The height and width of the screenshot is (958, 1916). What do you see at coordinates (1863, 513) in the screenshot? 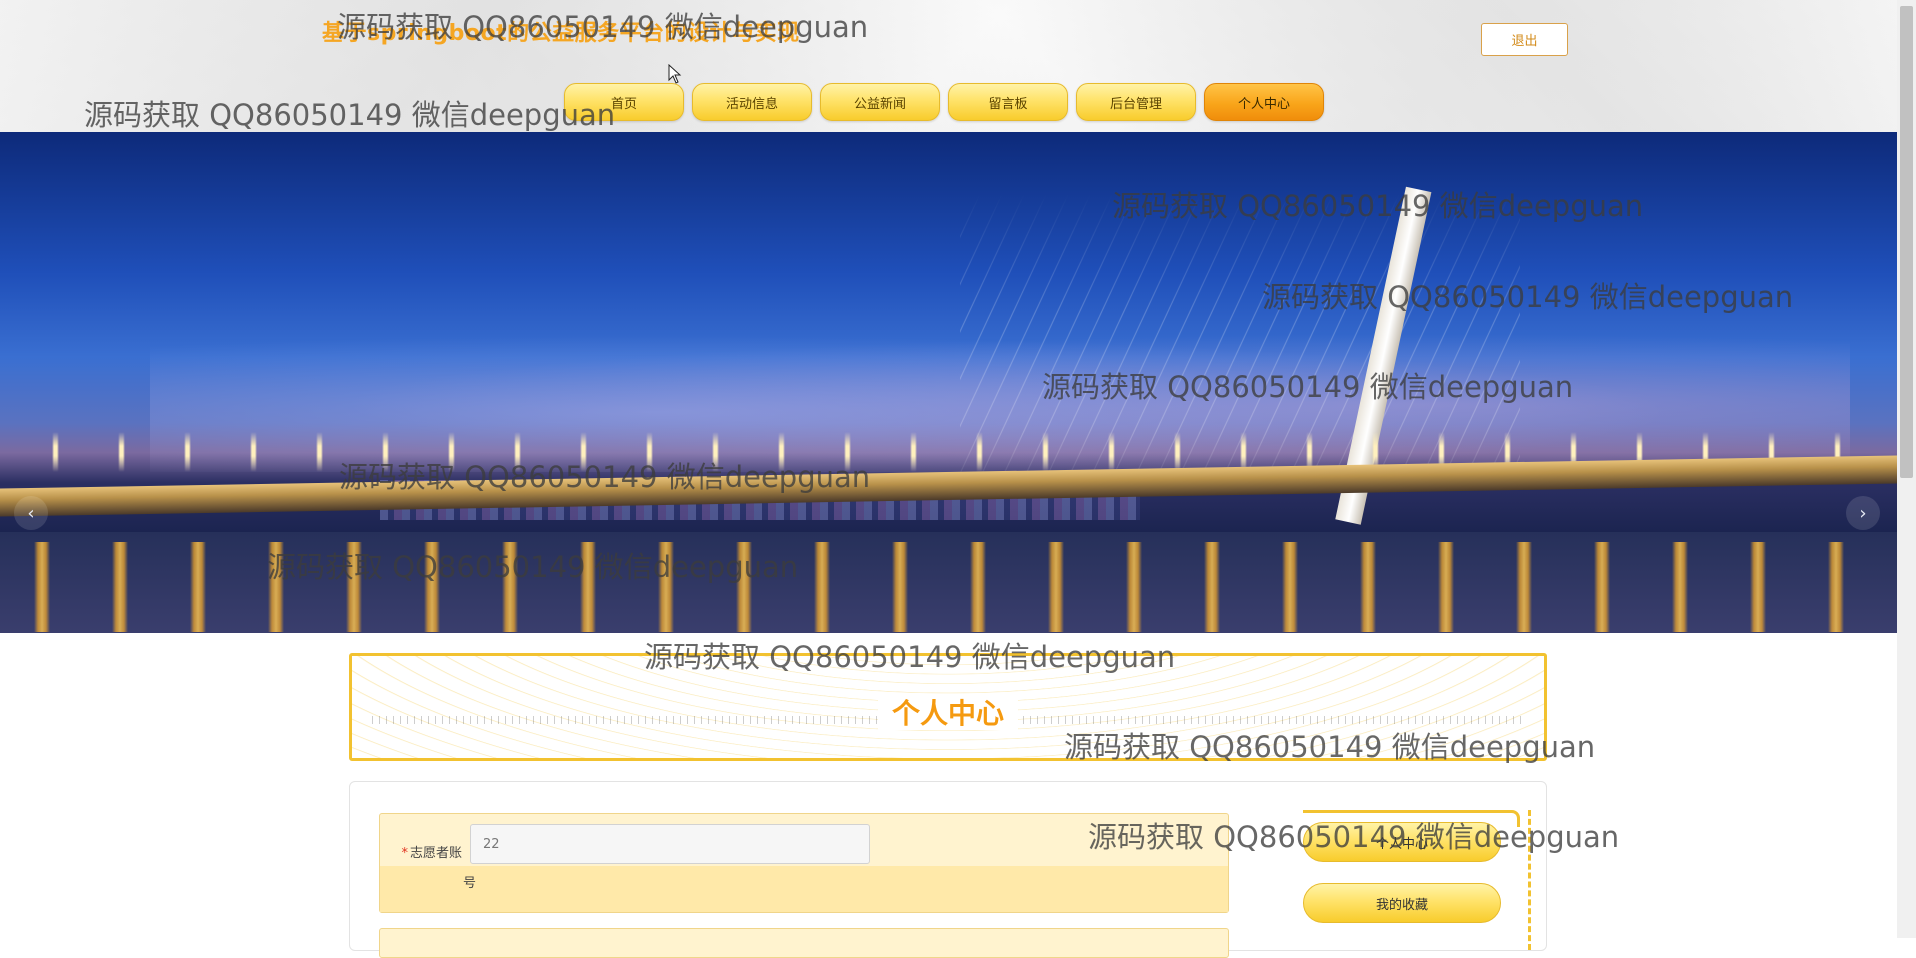
I see `carousel-next-icon: ›` at bounding box center [1863, 513].